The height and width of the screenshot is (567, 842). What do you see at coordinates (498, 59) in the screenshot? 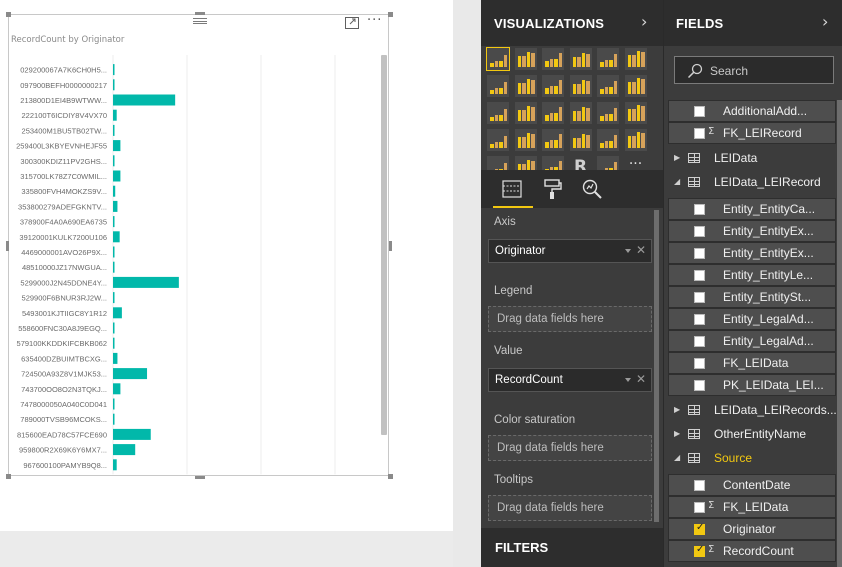
I see `stacked-bar-icon` at bounding box center [498, 59].